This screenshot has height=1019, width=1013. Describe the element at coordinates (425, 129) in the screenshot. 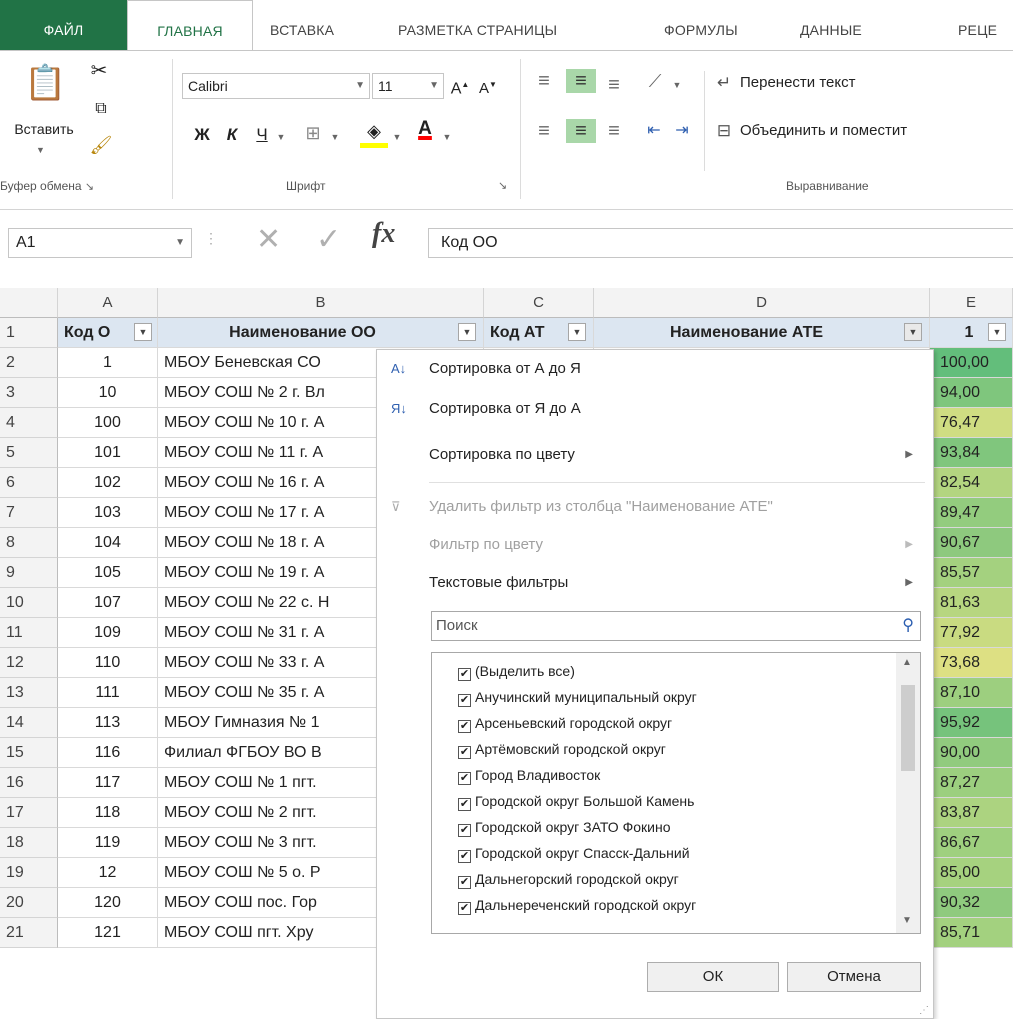

I see `font-color-icon: A` at that location.